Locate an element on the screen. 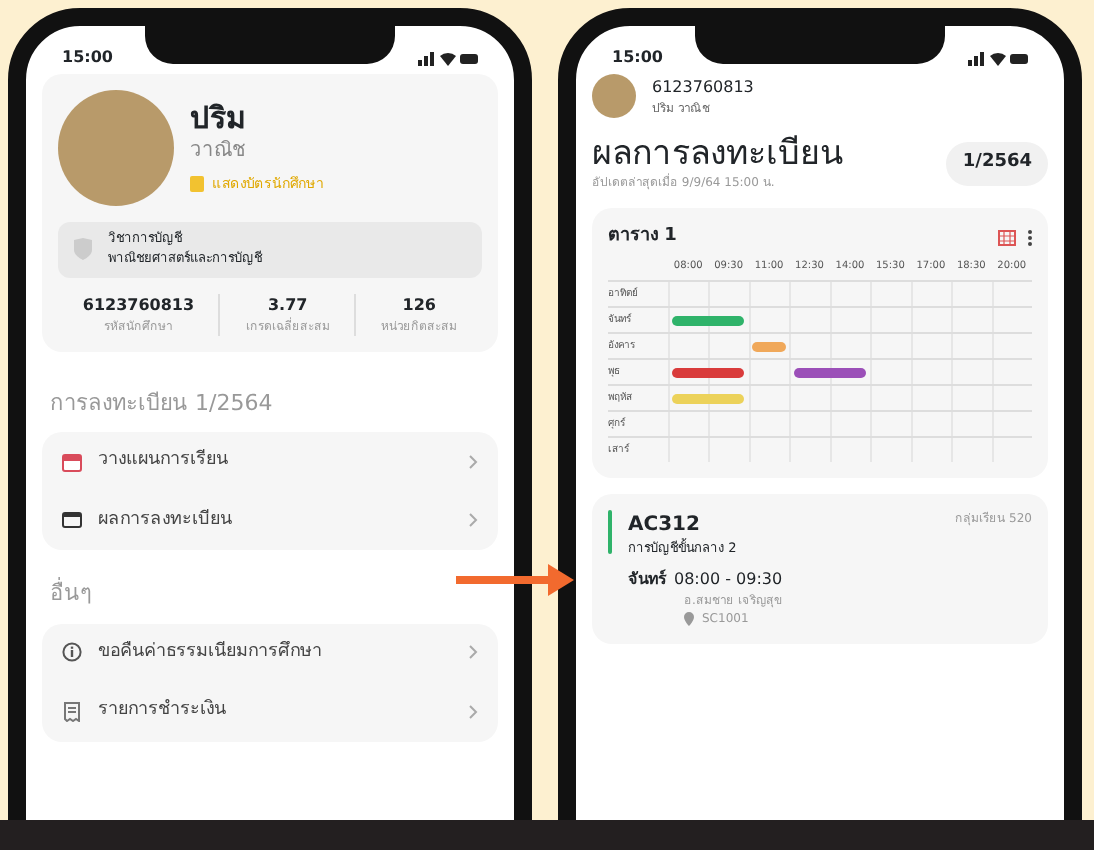 The image size is (1094, 850). arrow-icon is located at coordinates (516, 580).